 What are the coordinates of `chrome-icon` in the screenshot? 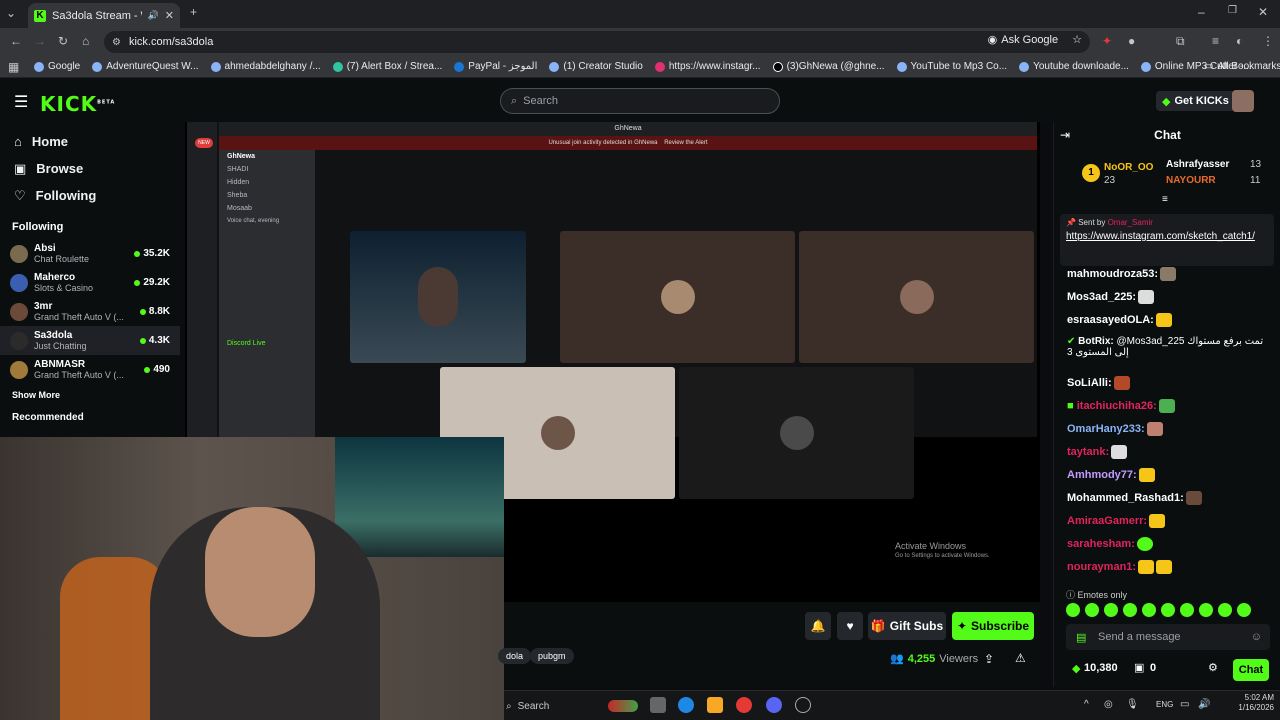 It's located at (744, 705).